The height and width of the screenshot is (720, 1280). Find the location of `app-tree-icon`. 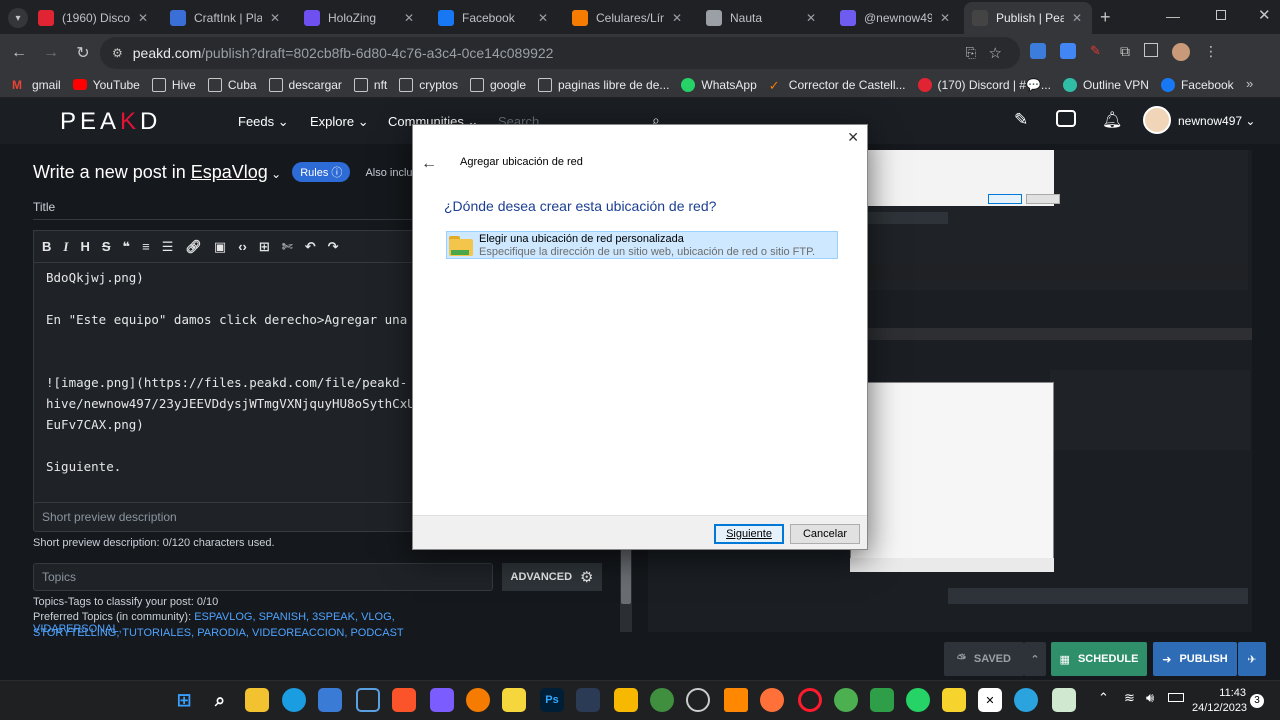

app-tree-icon is located at coordinates (662, 700).